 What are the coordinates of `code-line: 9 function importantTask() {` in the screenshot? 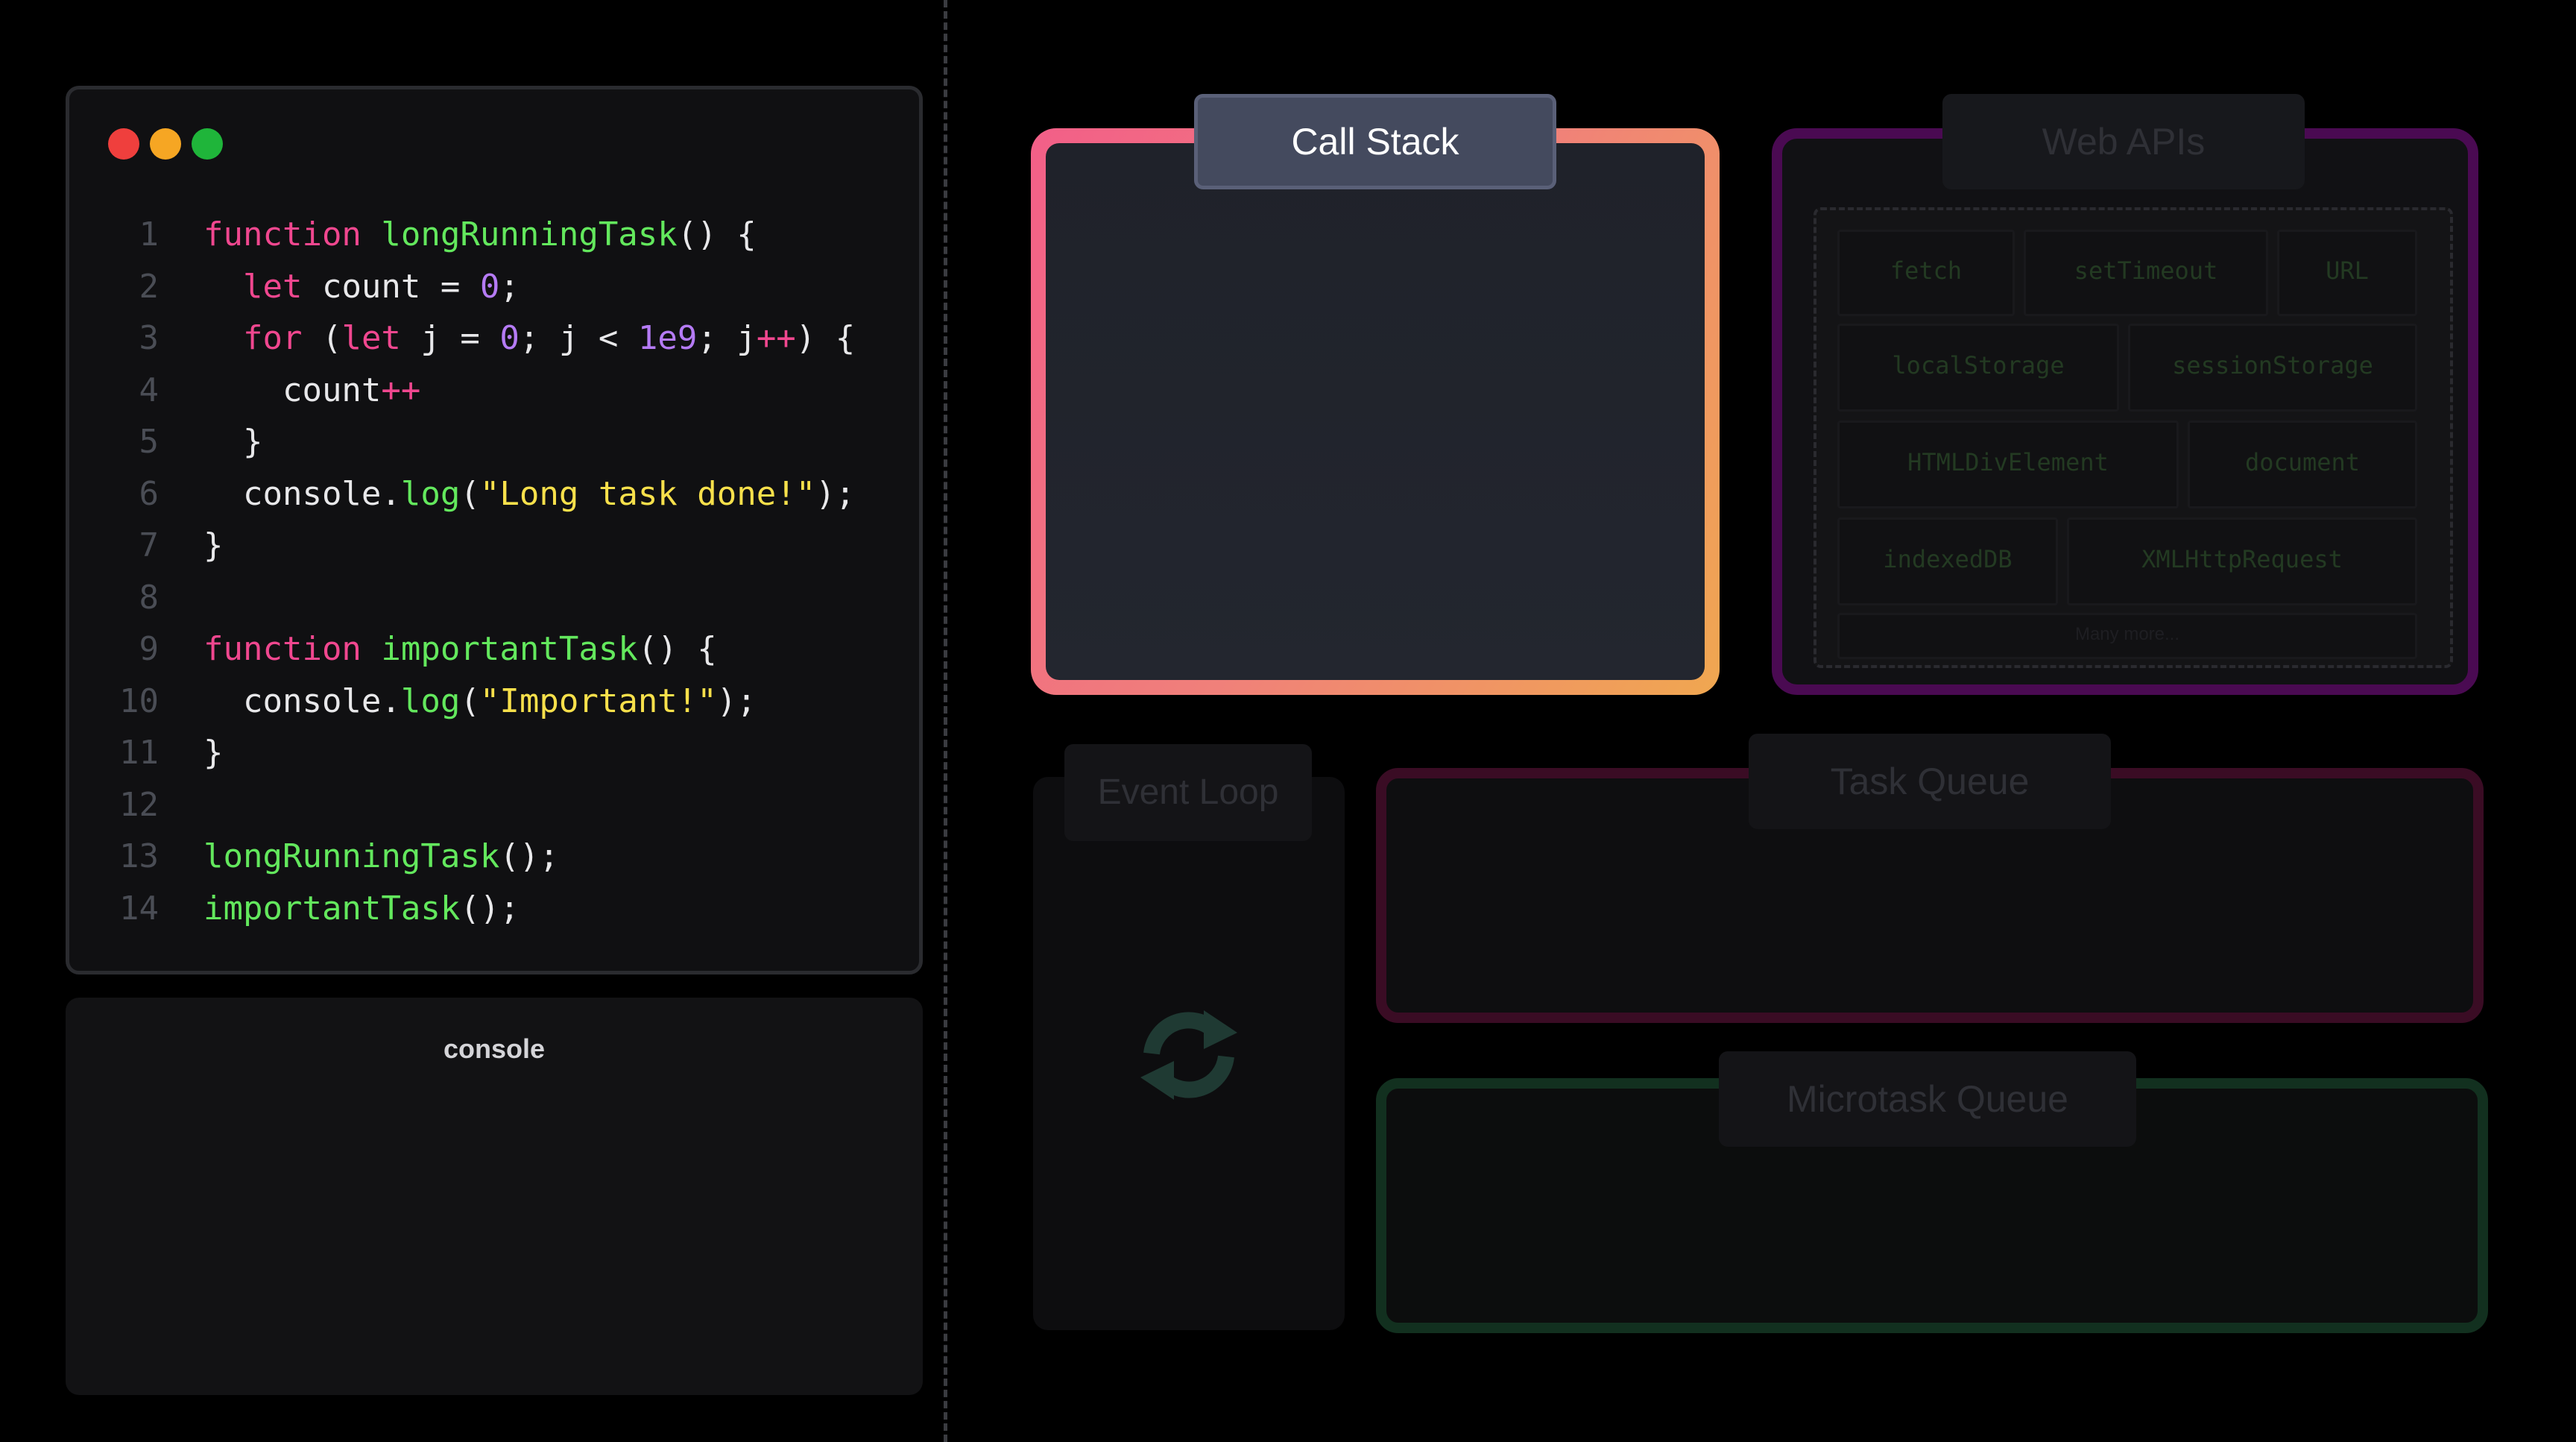 It's located at (494, 649).